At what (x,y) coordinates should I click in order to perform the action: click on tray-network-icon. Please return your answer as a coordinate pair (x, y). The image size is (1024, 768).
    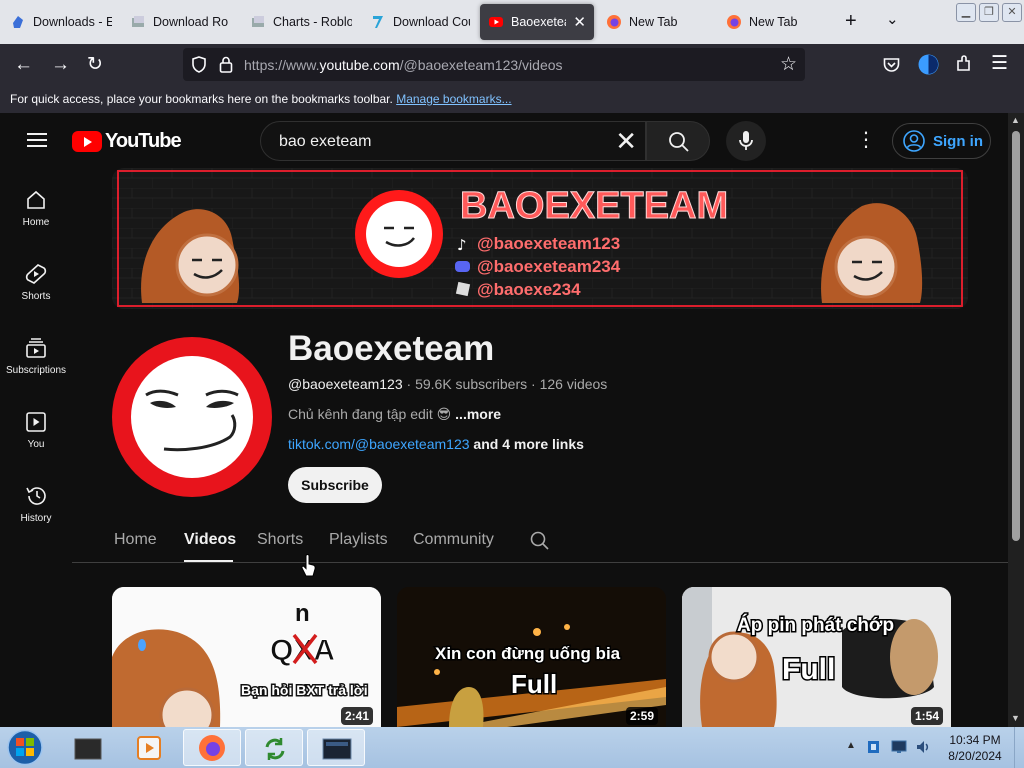
    Looking at the image, I should click on (874, 747).